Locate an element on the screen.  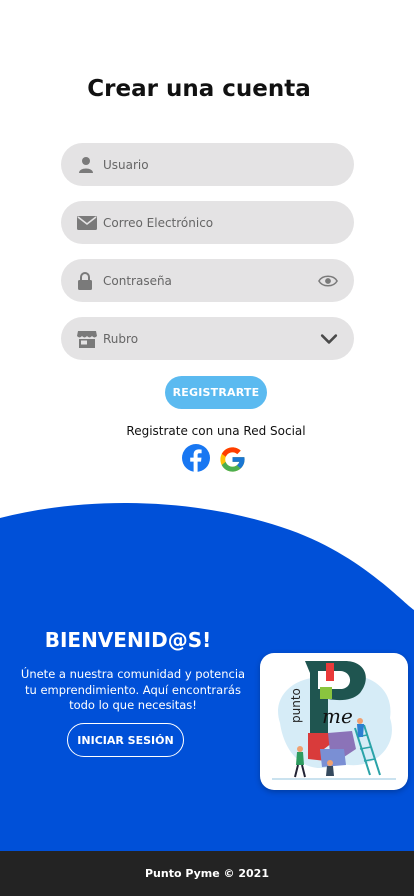
welcome-text-line: tu emprendimiento. Aquí encontrarás is located at coordinates (133, 689).